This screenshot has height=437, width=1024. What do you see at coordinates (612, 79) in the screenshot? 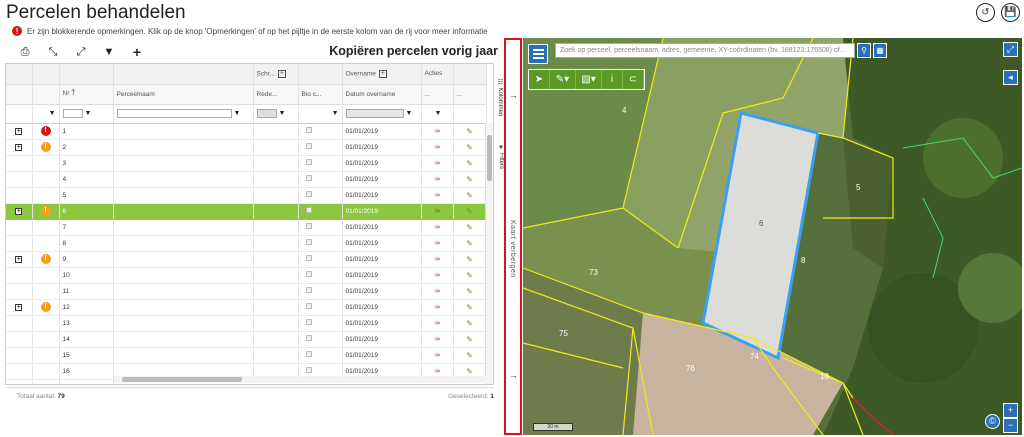
I see `info-tool-icon: i` at bounding box center [612, 79].